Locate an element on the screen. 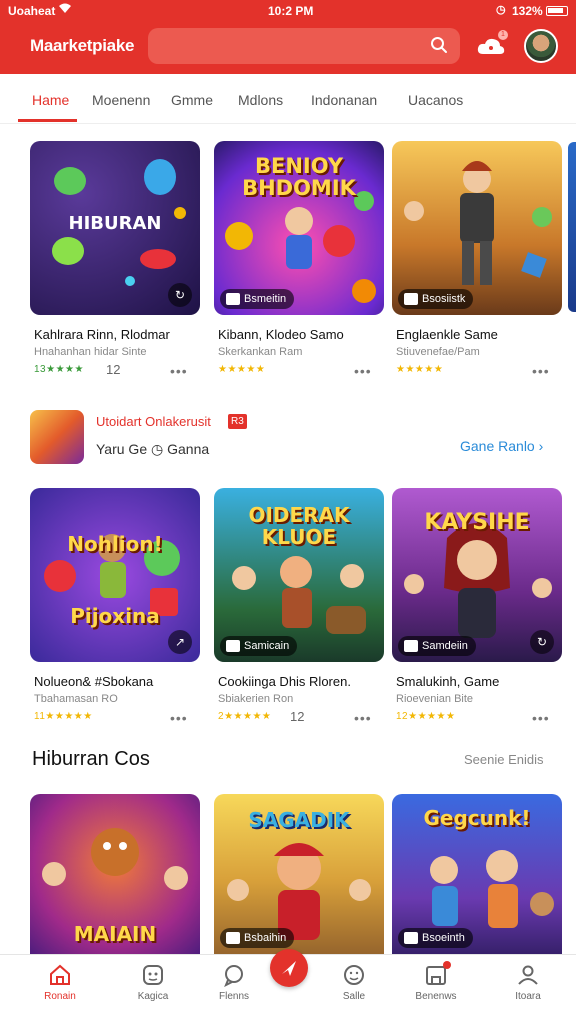  battery-percent: 132% is located at coordinates (527, 11).